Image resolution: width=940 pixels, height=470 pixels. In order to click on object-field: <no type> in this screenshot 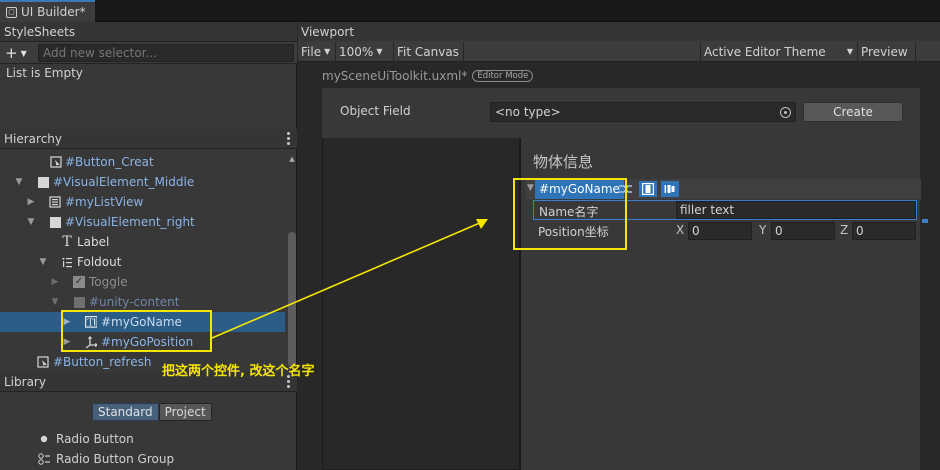, I will do `click(643, 112)`.